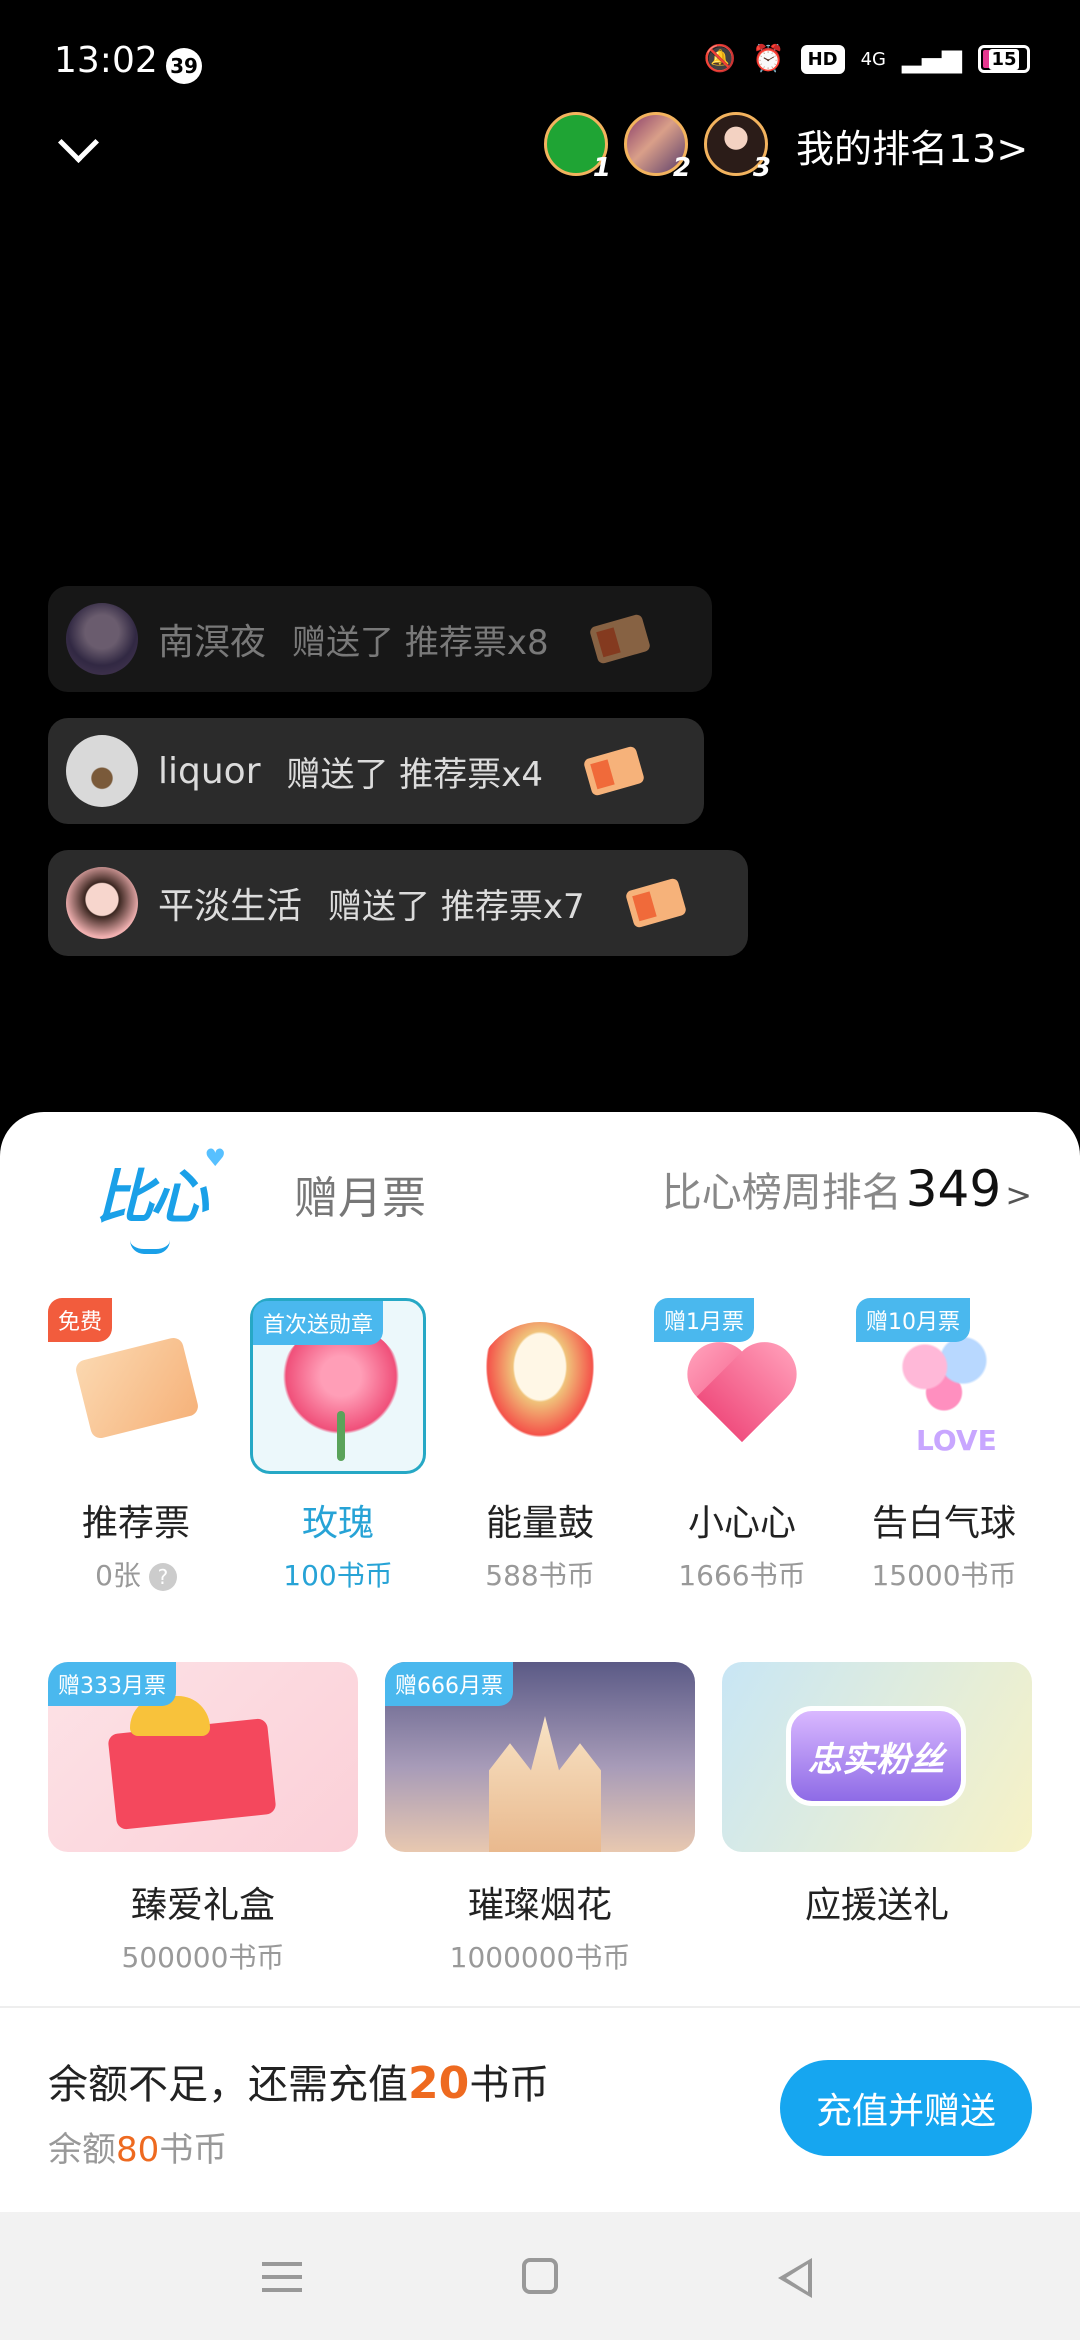 Image resolution: width=1080 pixels, height=2340 pixels. I want to click on rank-number: 2, so click(681, 168).